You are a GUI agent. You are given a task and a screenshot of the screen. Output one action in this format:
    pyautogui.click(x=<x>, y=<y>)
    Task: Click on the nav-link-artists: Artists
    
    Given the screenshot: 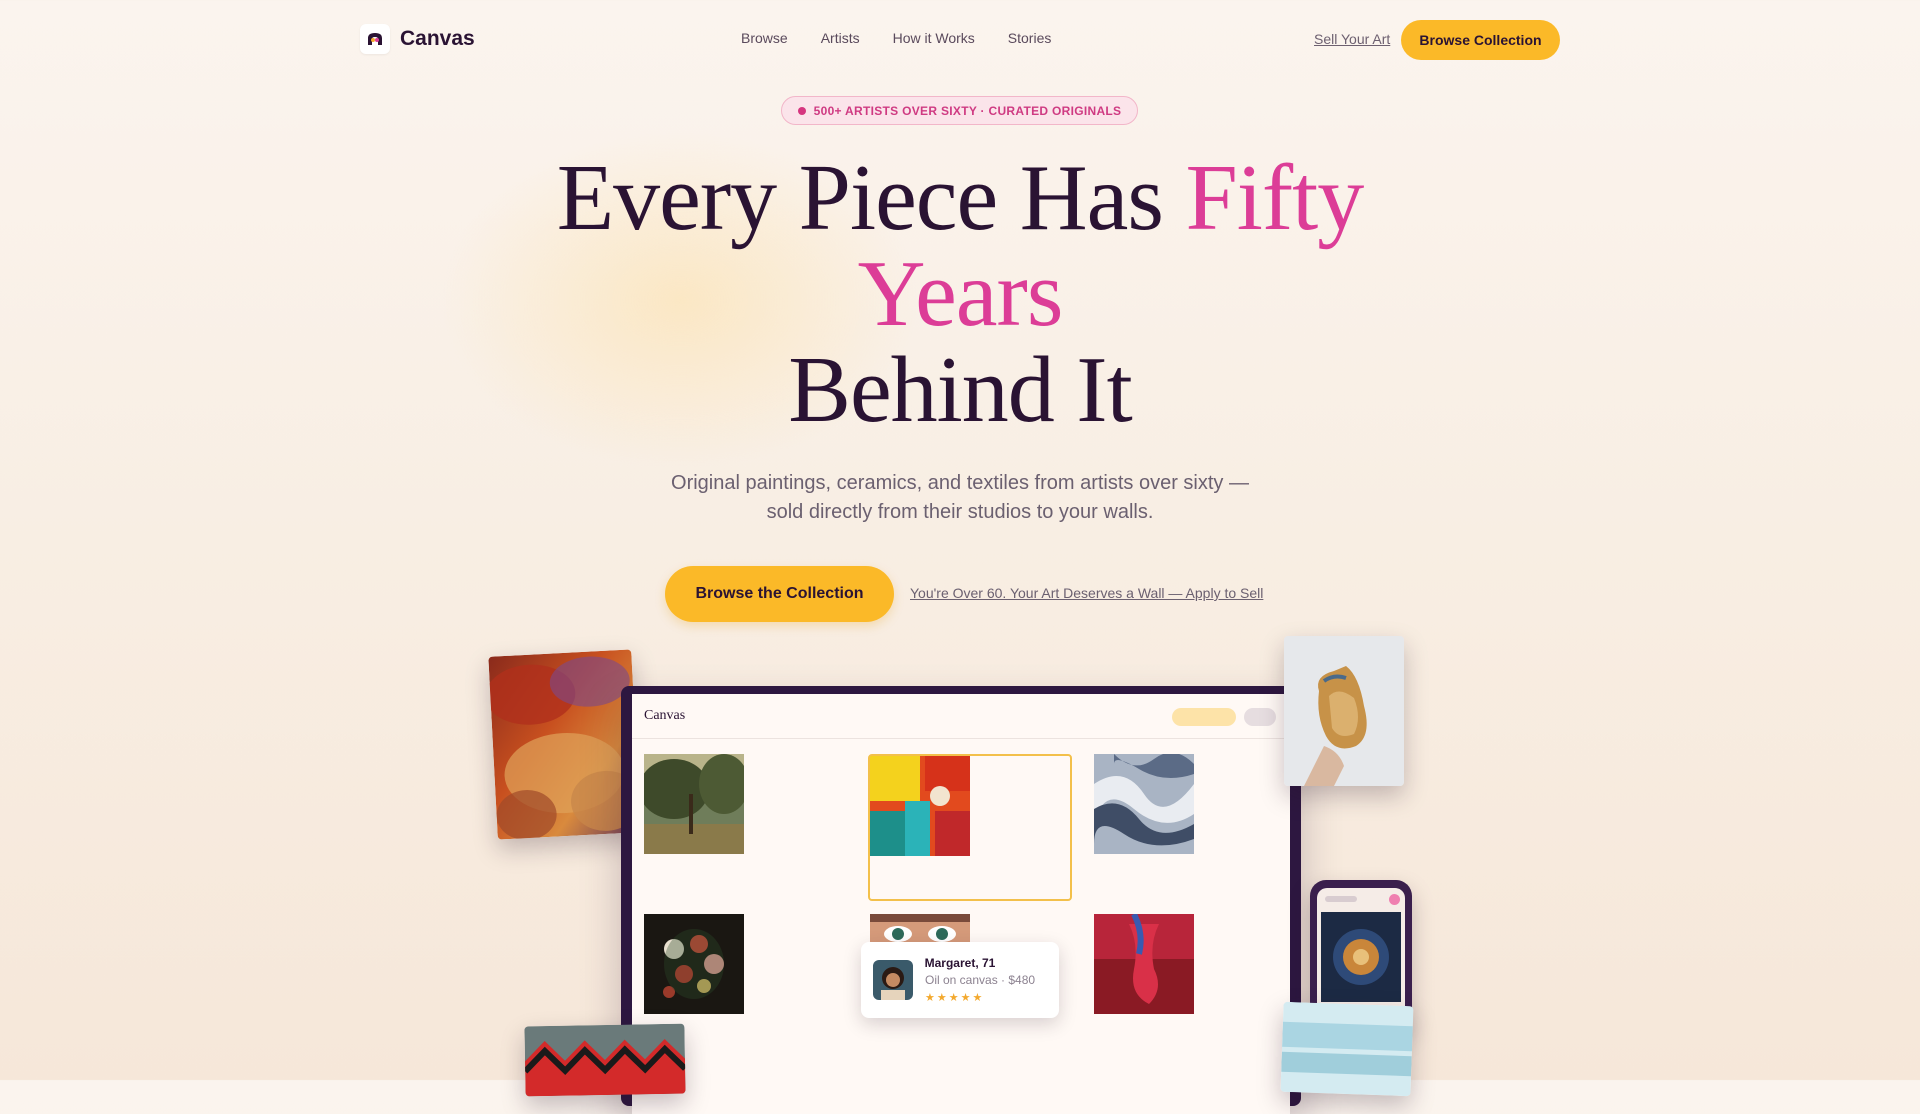 What is the action you would take?
    pyautogui.click(x=840, y=38)
    